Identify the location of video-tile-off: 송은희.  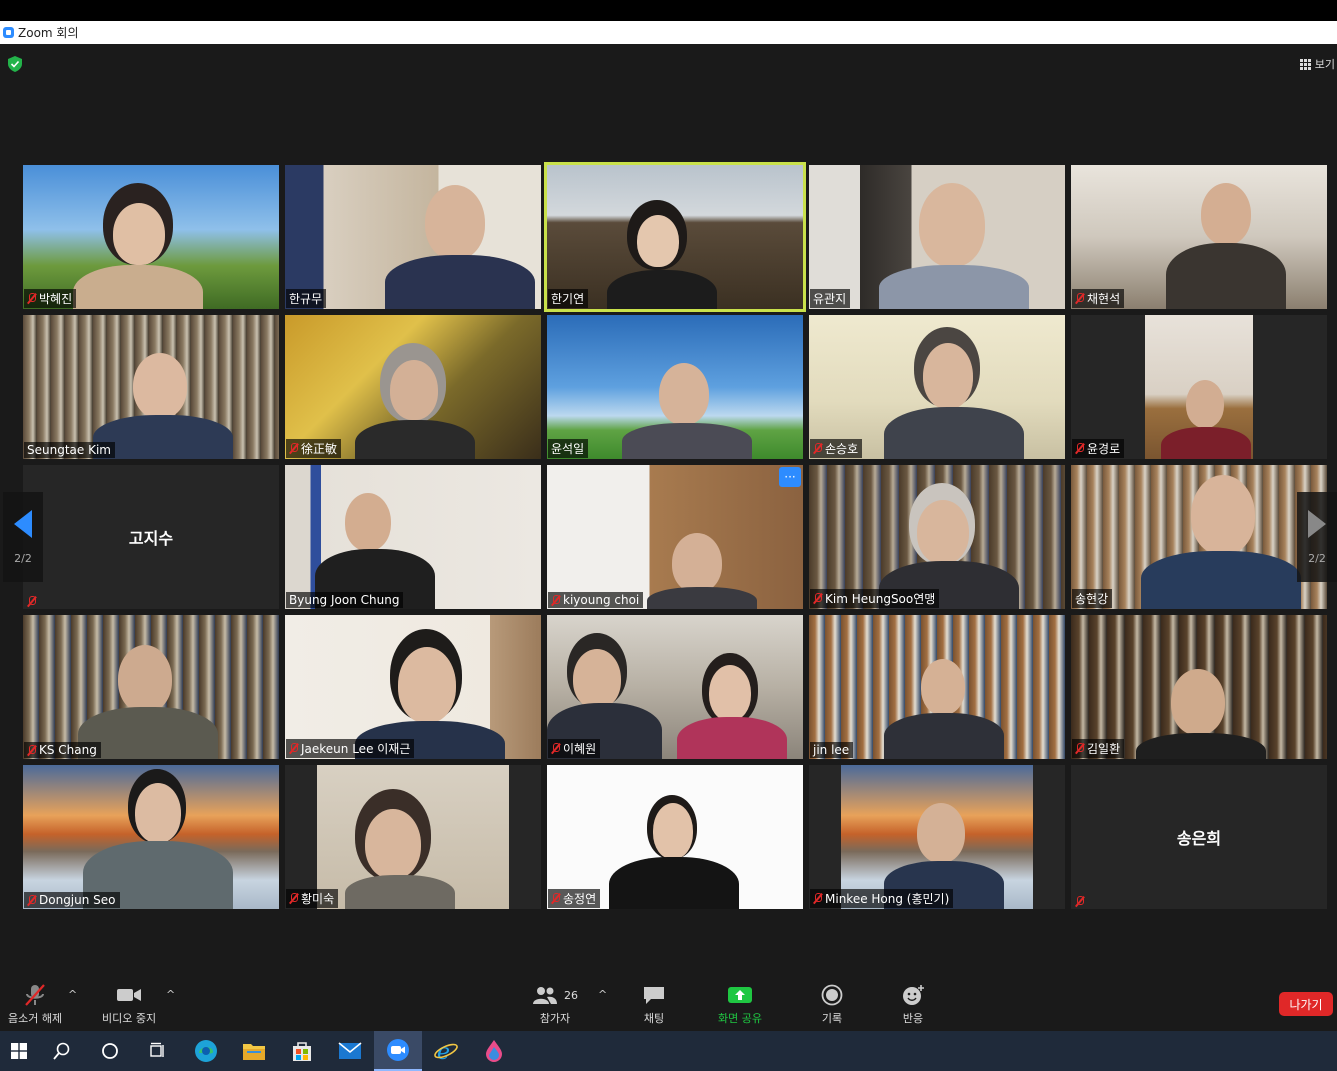
(1199, 837).